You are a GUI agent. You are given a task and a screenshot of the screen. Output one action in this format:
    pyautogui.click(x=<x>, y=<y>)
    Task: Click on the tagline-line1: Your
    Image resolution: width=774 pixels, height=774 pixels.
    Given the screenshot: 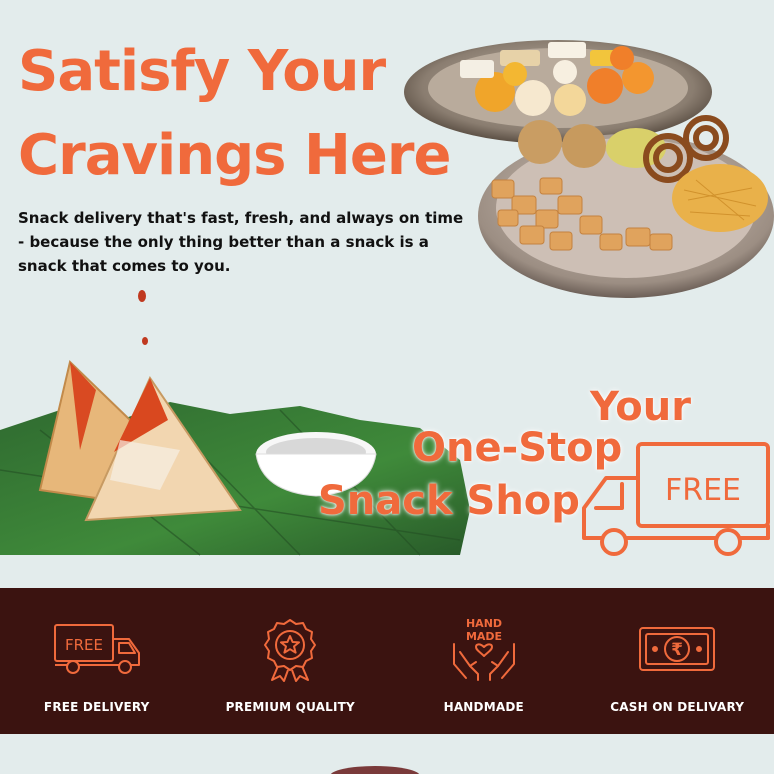 What is the action you would take?
    pyautogui.click(x=640, y=407)
    